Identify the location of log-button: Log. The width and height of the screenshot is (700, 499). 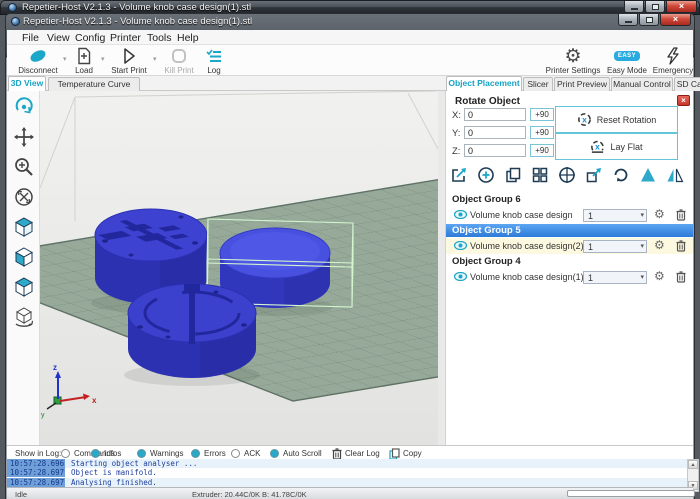
(214, 60).